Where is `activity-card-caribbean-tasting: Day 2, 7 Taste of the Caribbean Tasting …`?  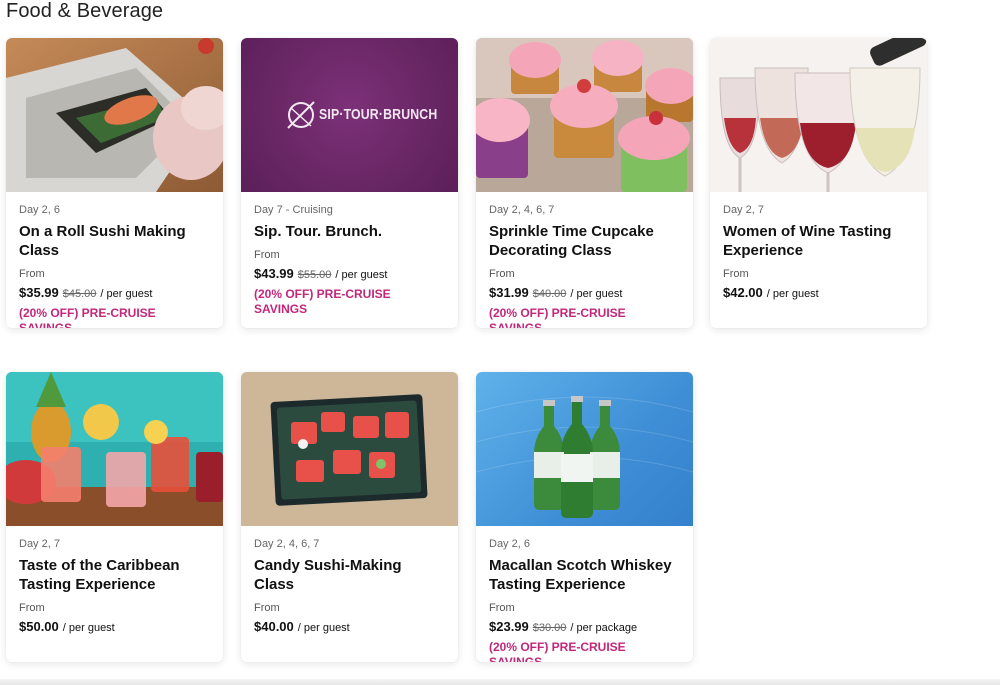 activity-card-caribbean-tasting: Day 2, 7 Taste of the Caribbean Tasting … is located at coordinates (114, 517).